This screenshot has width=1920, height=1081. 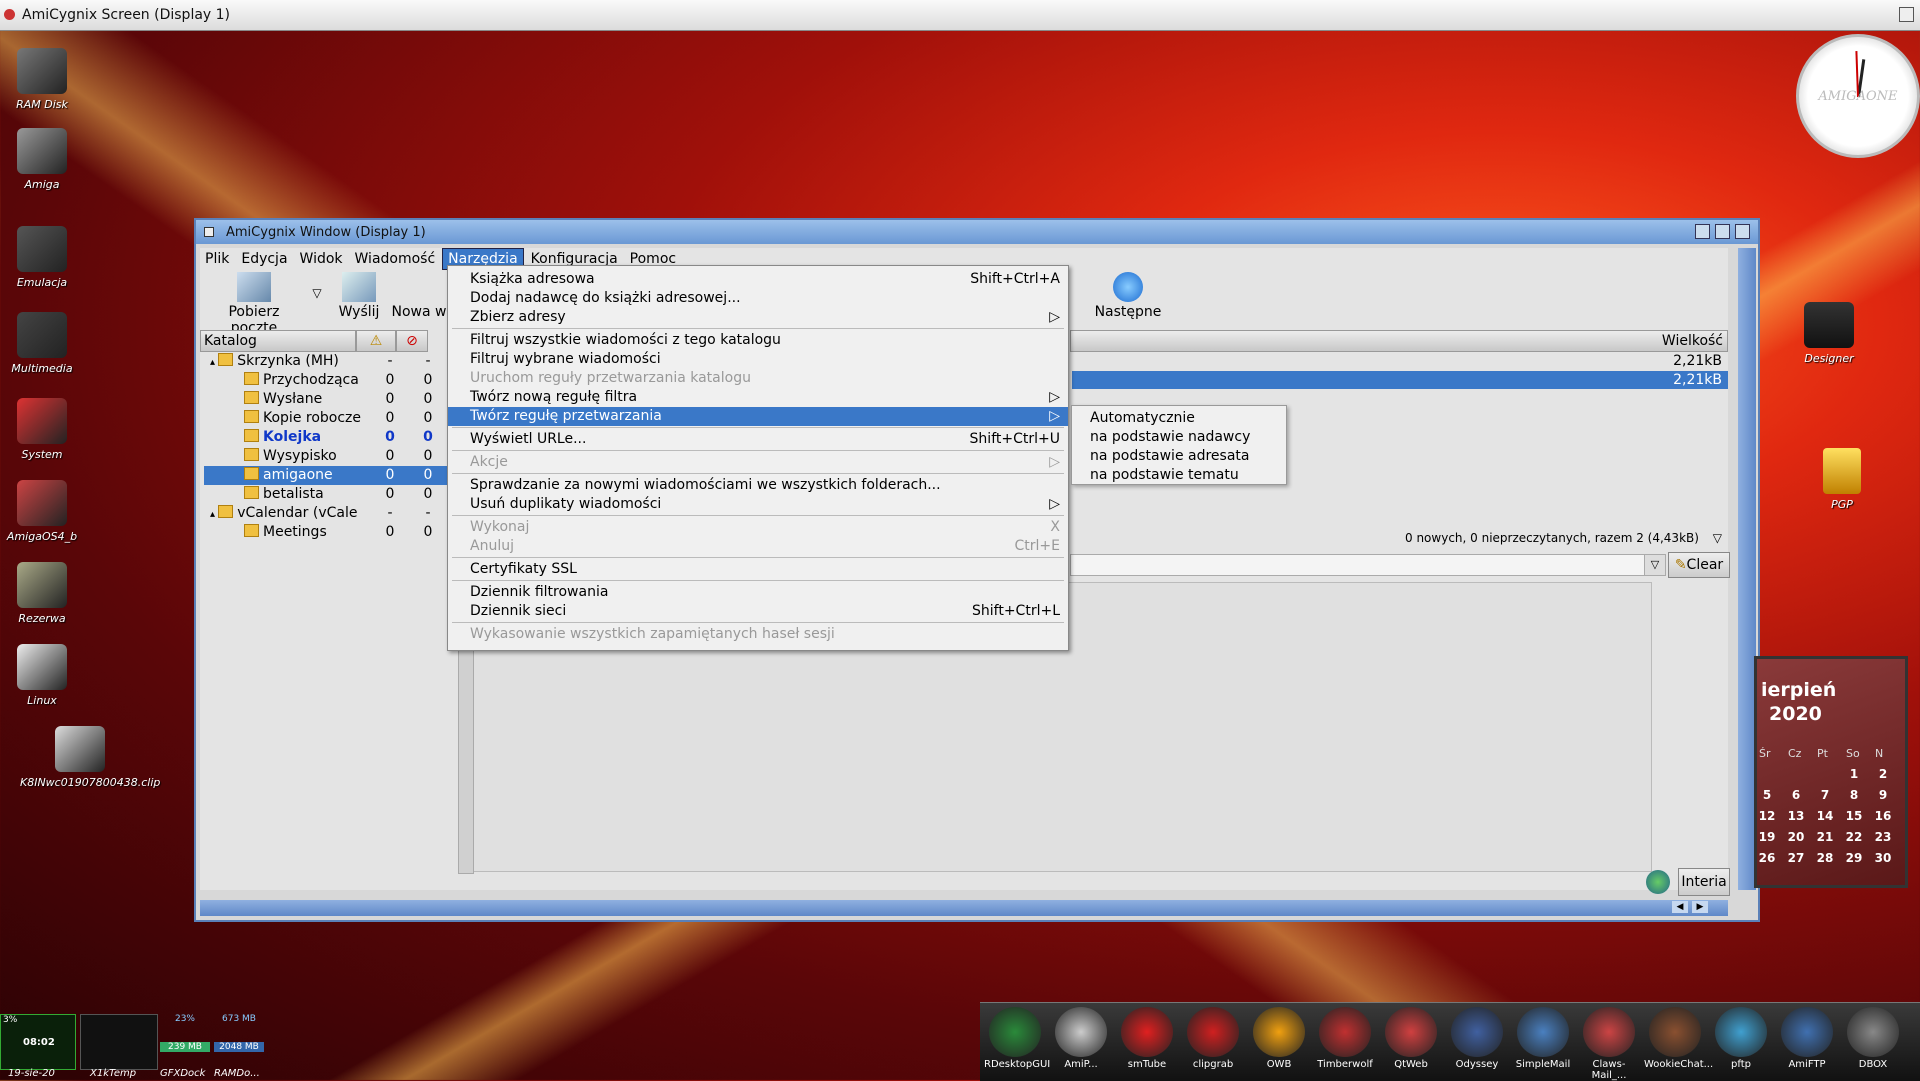 What do you see at coordinates (42, 159) in the screenshot?
I see `amiga-icon: Amiga` at bounding box center [42, 159].